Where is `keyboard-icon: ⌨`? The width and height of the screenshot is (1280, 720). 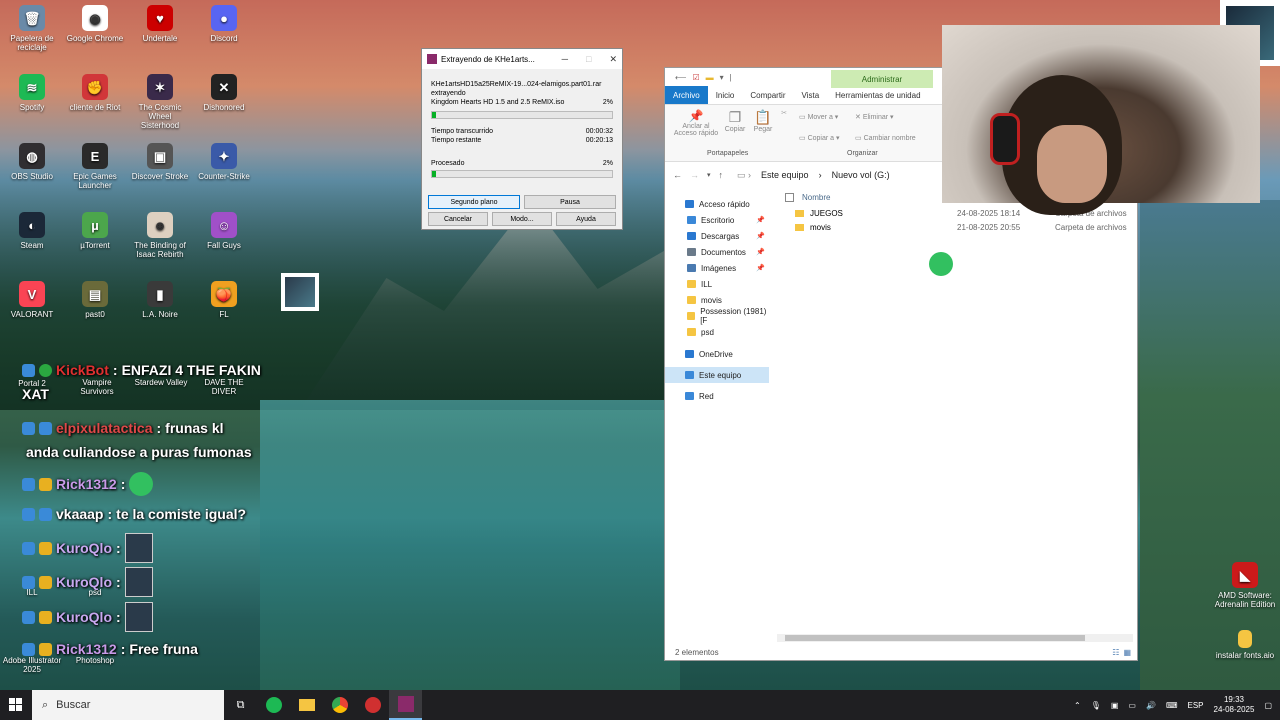
keyboard-icon: ⌨ is located at coordinates (1172, 705).